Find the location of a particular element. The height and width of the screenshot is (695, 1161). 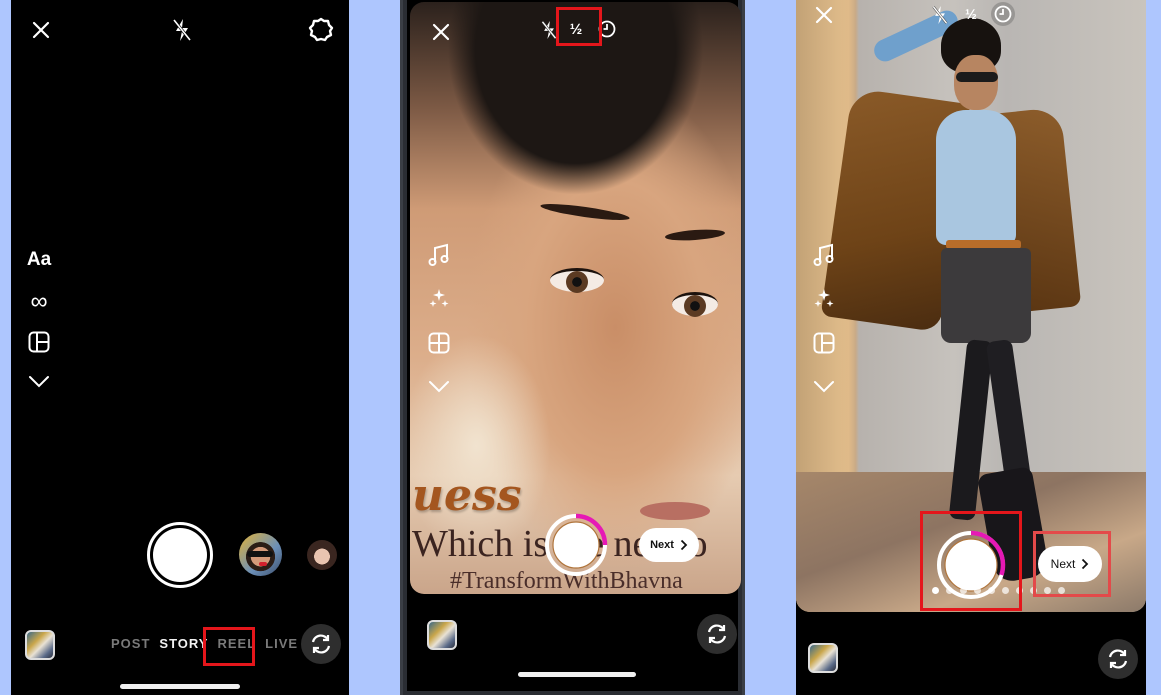

sunglasses-graphic is located at coordinates (260, 554).